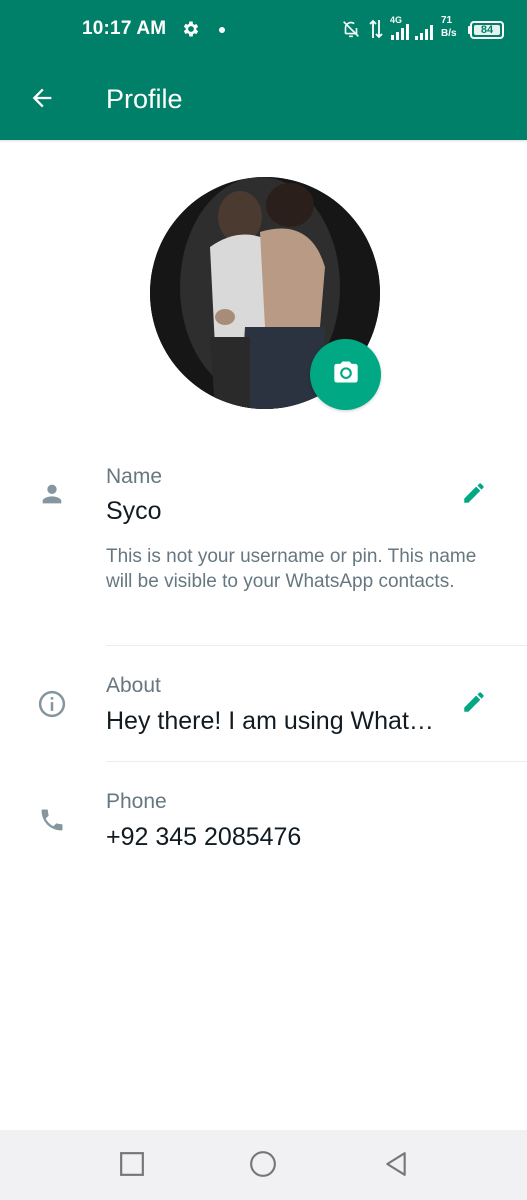 The height and width of the screenshot is (1200, 527). I want to click on battery-level: 84, so click(487, 30).